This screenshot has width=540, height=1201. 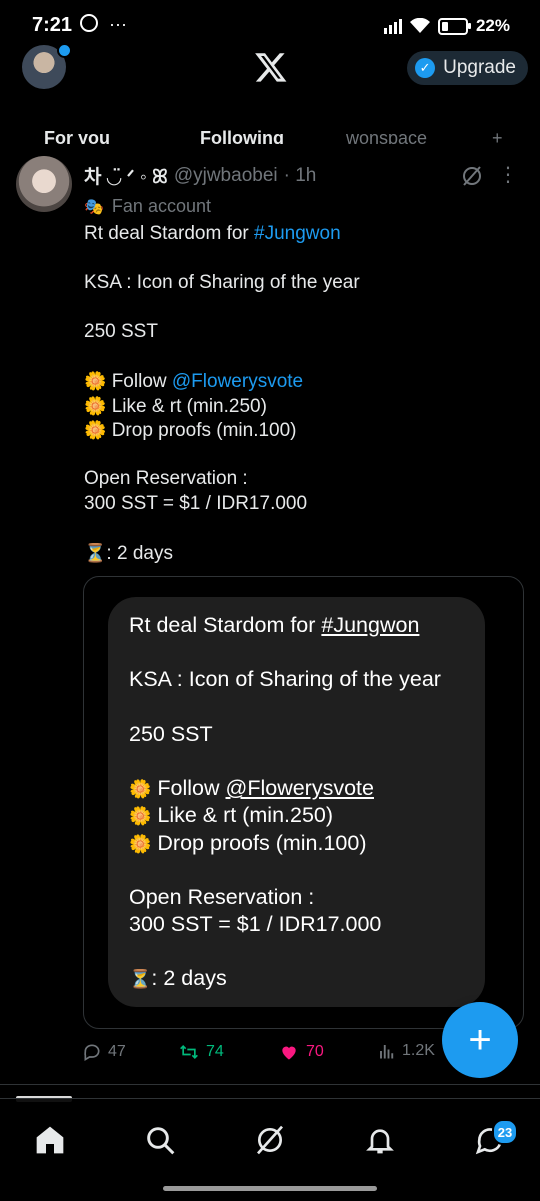 I want to click on messages-badge: 23, so click(x=505, y=1132).